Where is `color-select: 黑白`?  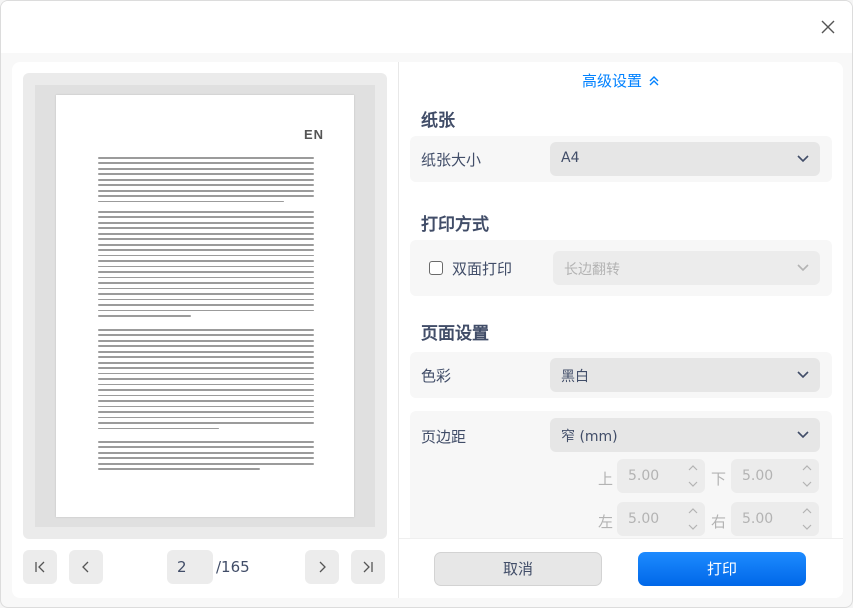 color-select: 黑白 is located at coordinates (685, 375).